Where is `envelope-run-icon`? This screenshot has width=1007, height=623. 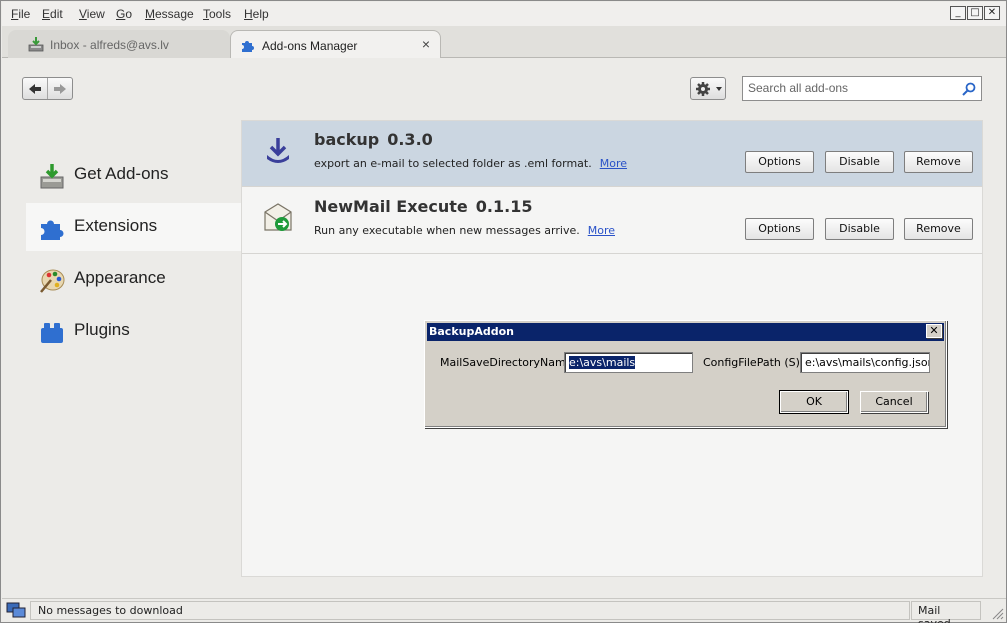
envelope-run-icon is located at coordinates (278, 217).